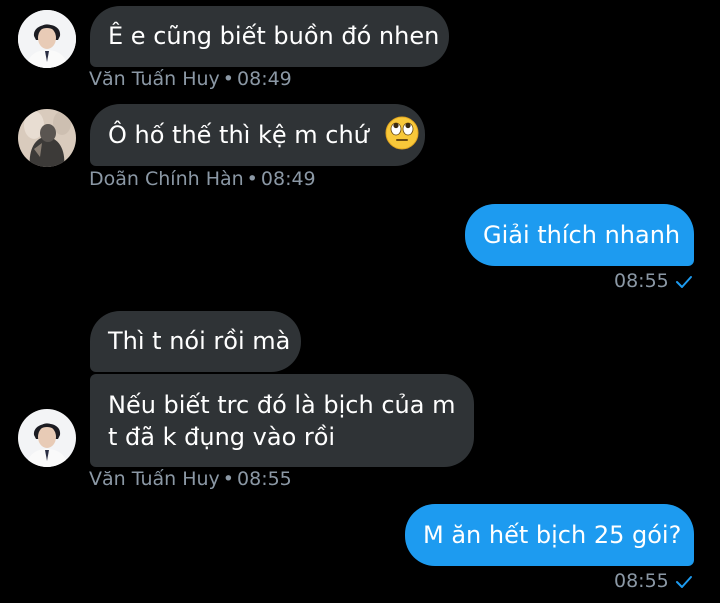 The height and width of the screenshot is (603, 720). What do you see at coordinates (199, 341) in the screenshot?
I see `message-text: Thì t nói rồi mà` at bounding box center [199, 341].